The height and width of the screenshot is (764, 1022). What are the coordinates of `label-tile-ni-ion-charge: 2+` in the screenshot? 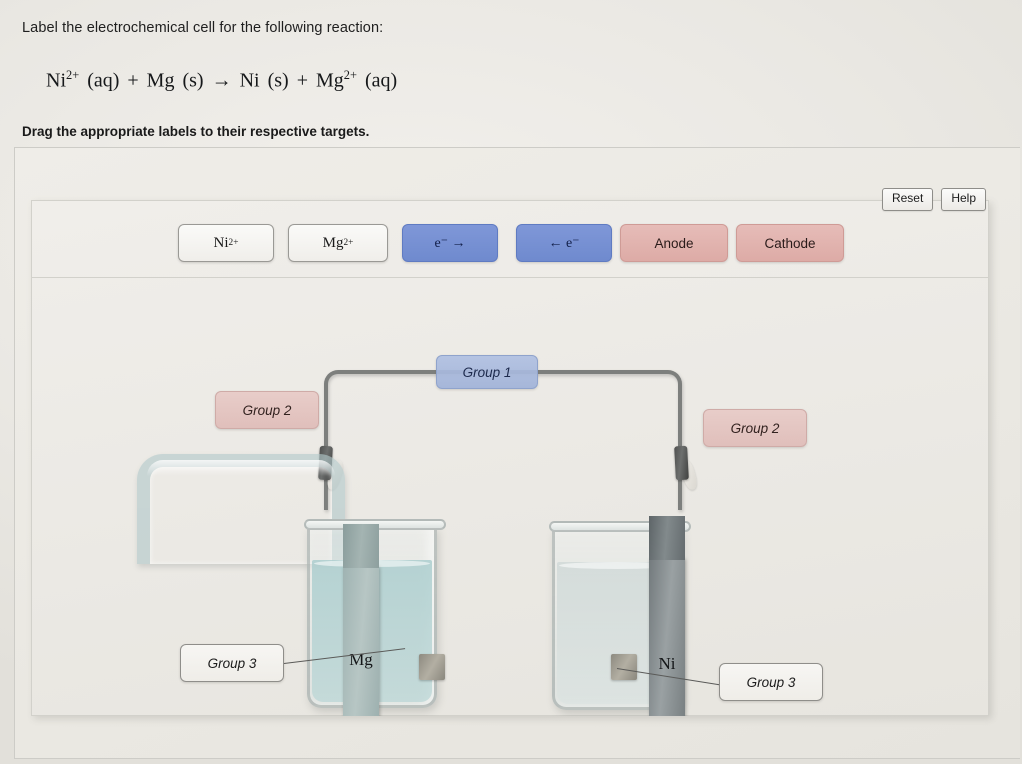 It's located at (233, 243).